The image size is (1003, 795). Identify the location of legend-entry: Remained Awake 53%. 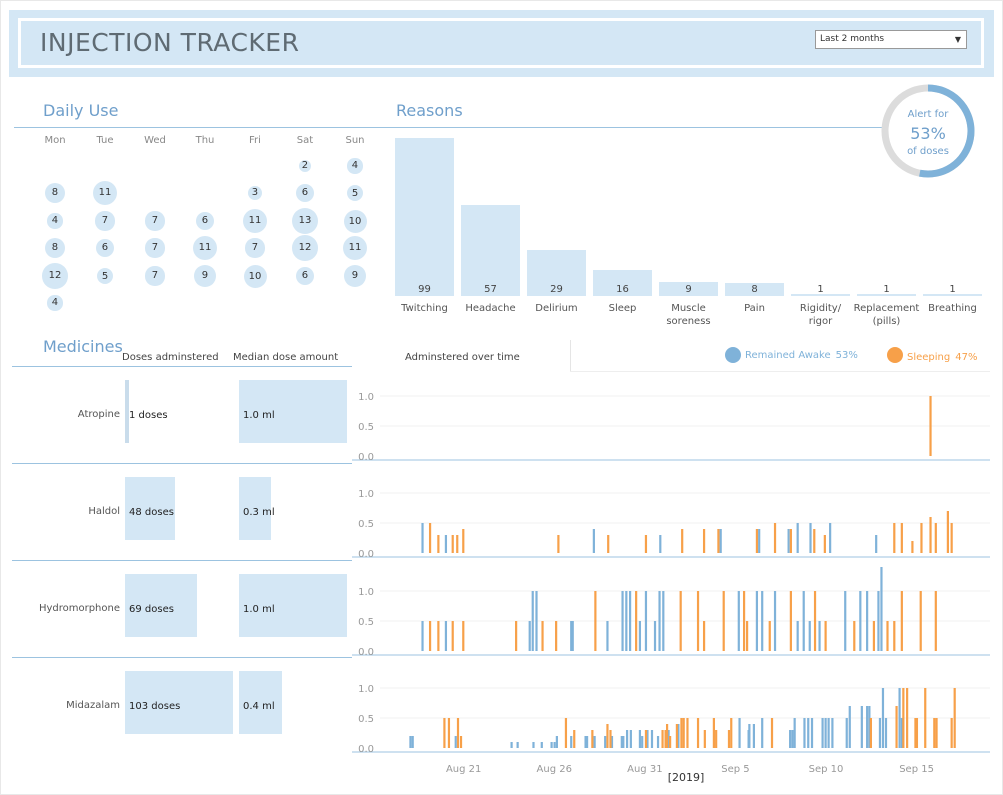
(801, 355).